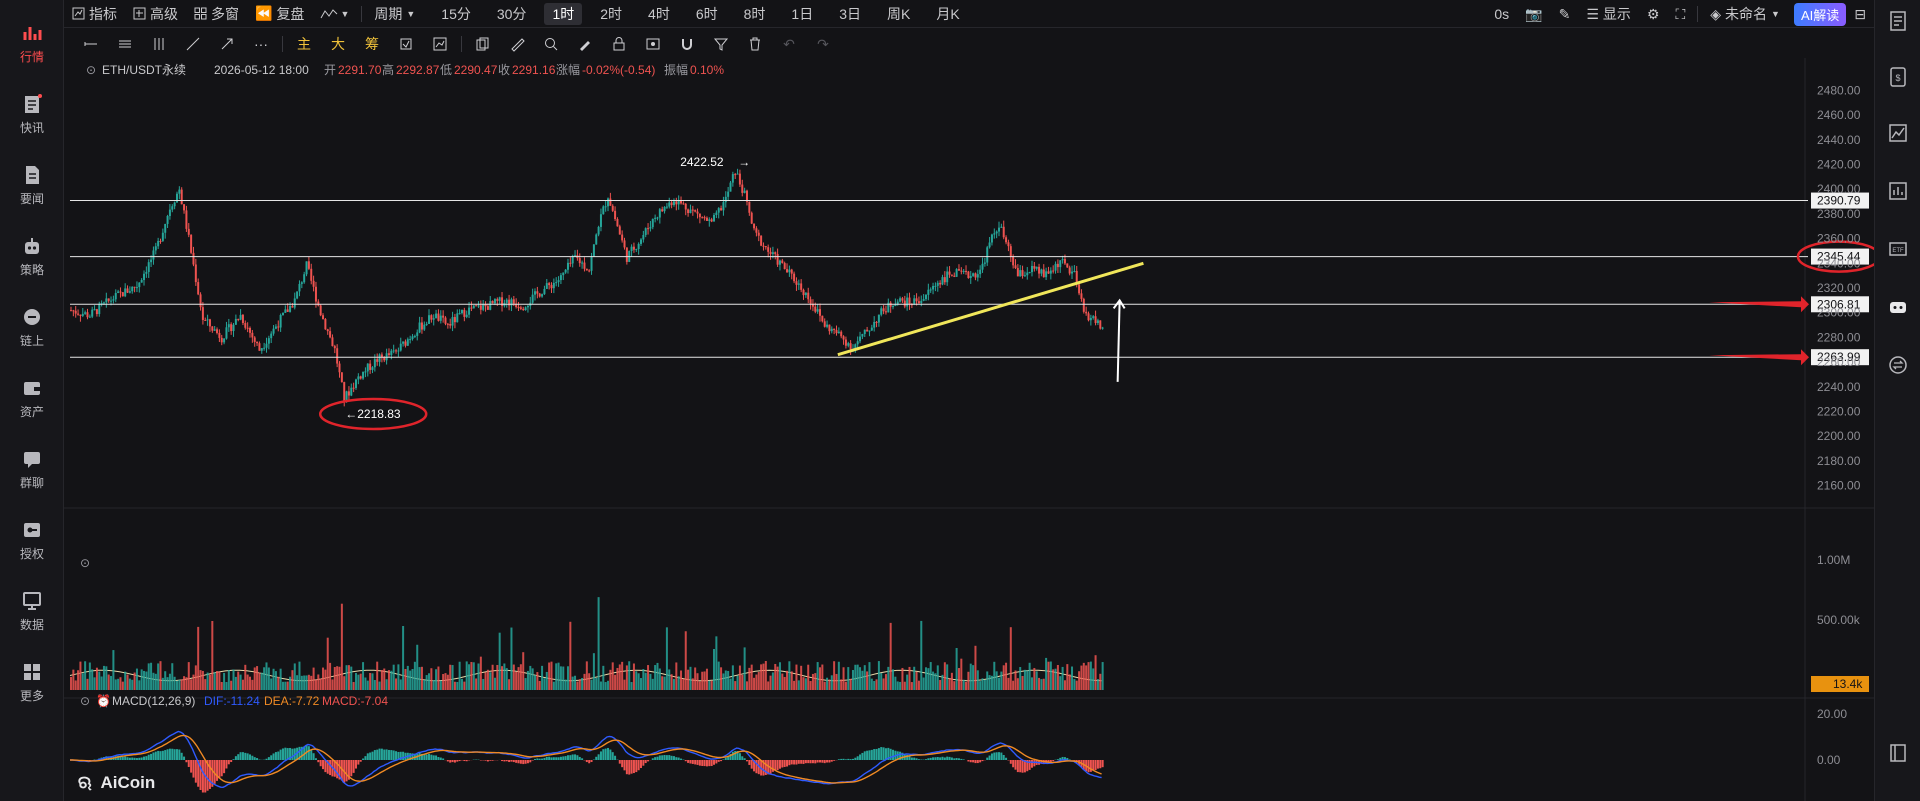 Image resolution: width=1920 pixels, height=801 pixels. Describe the element at coordinates (512, 14) in the screenshot. I see `interval-tab: 30分` at that location.